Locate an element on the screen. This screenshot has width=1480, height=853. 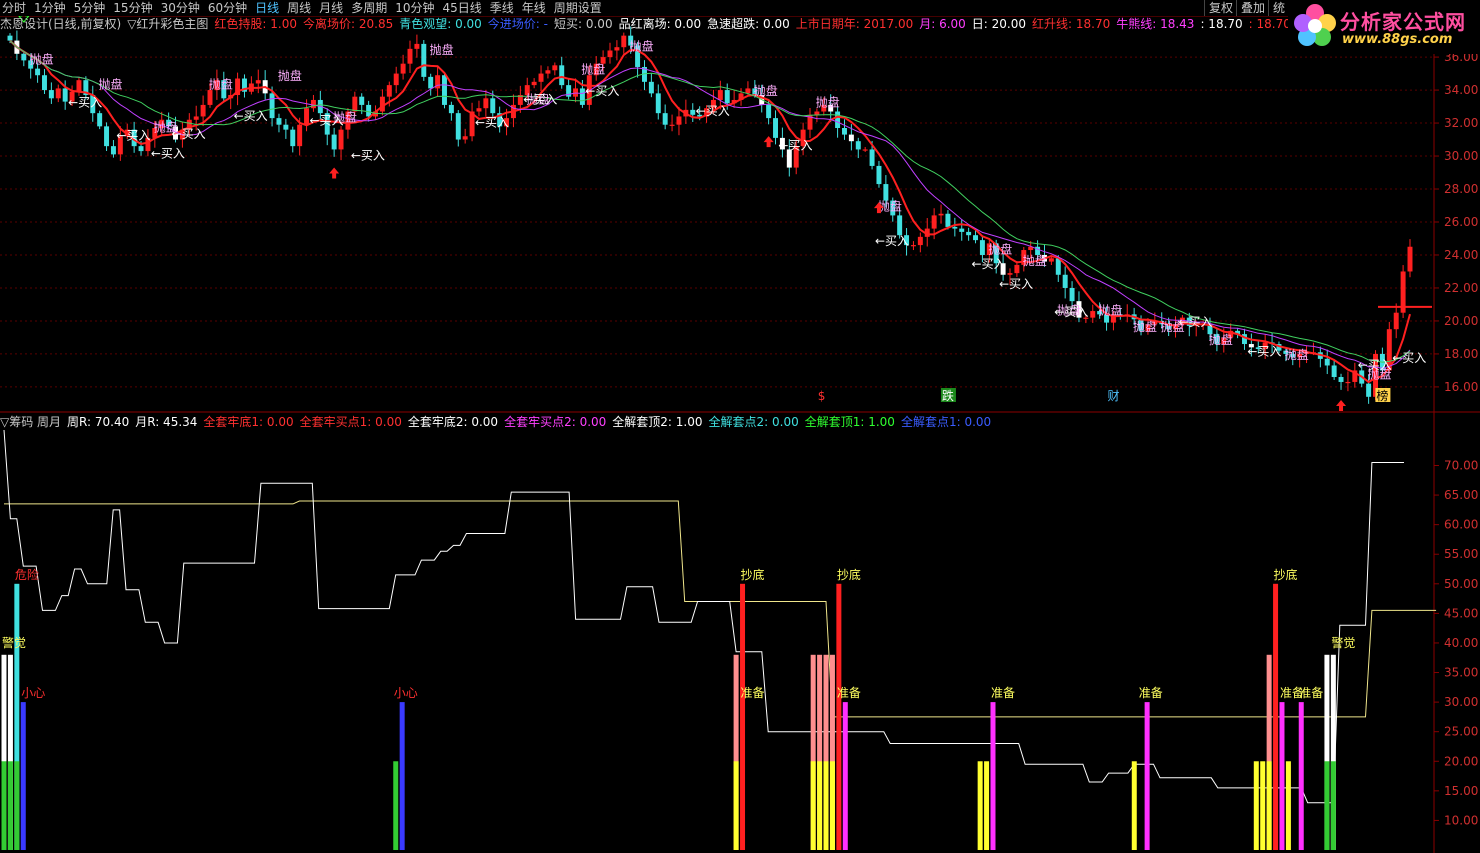
sub-tick-label-12: 70.00 is located at coordinates (1461, 465).